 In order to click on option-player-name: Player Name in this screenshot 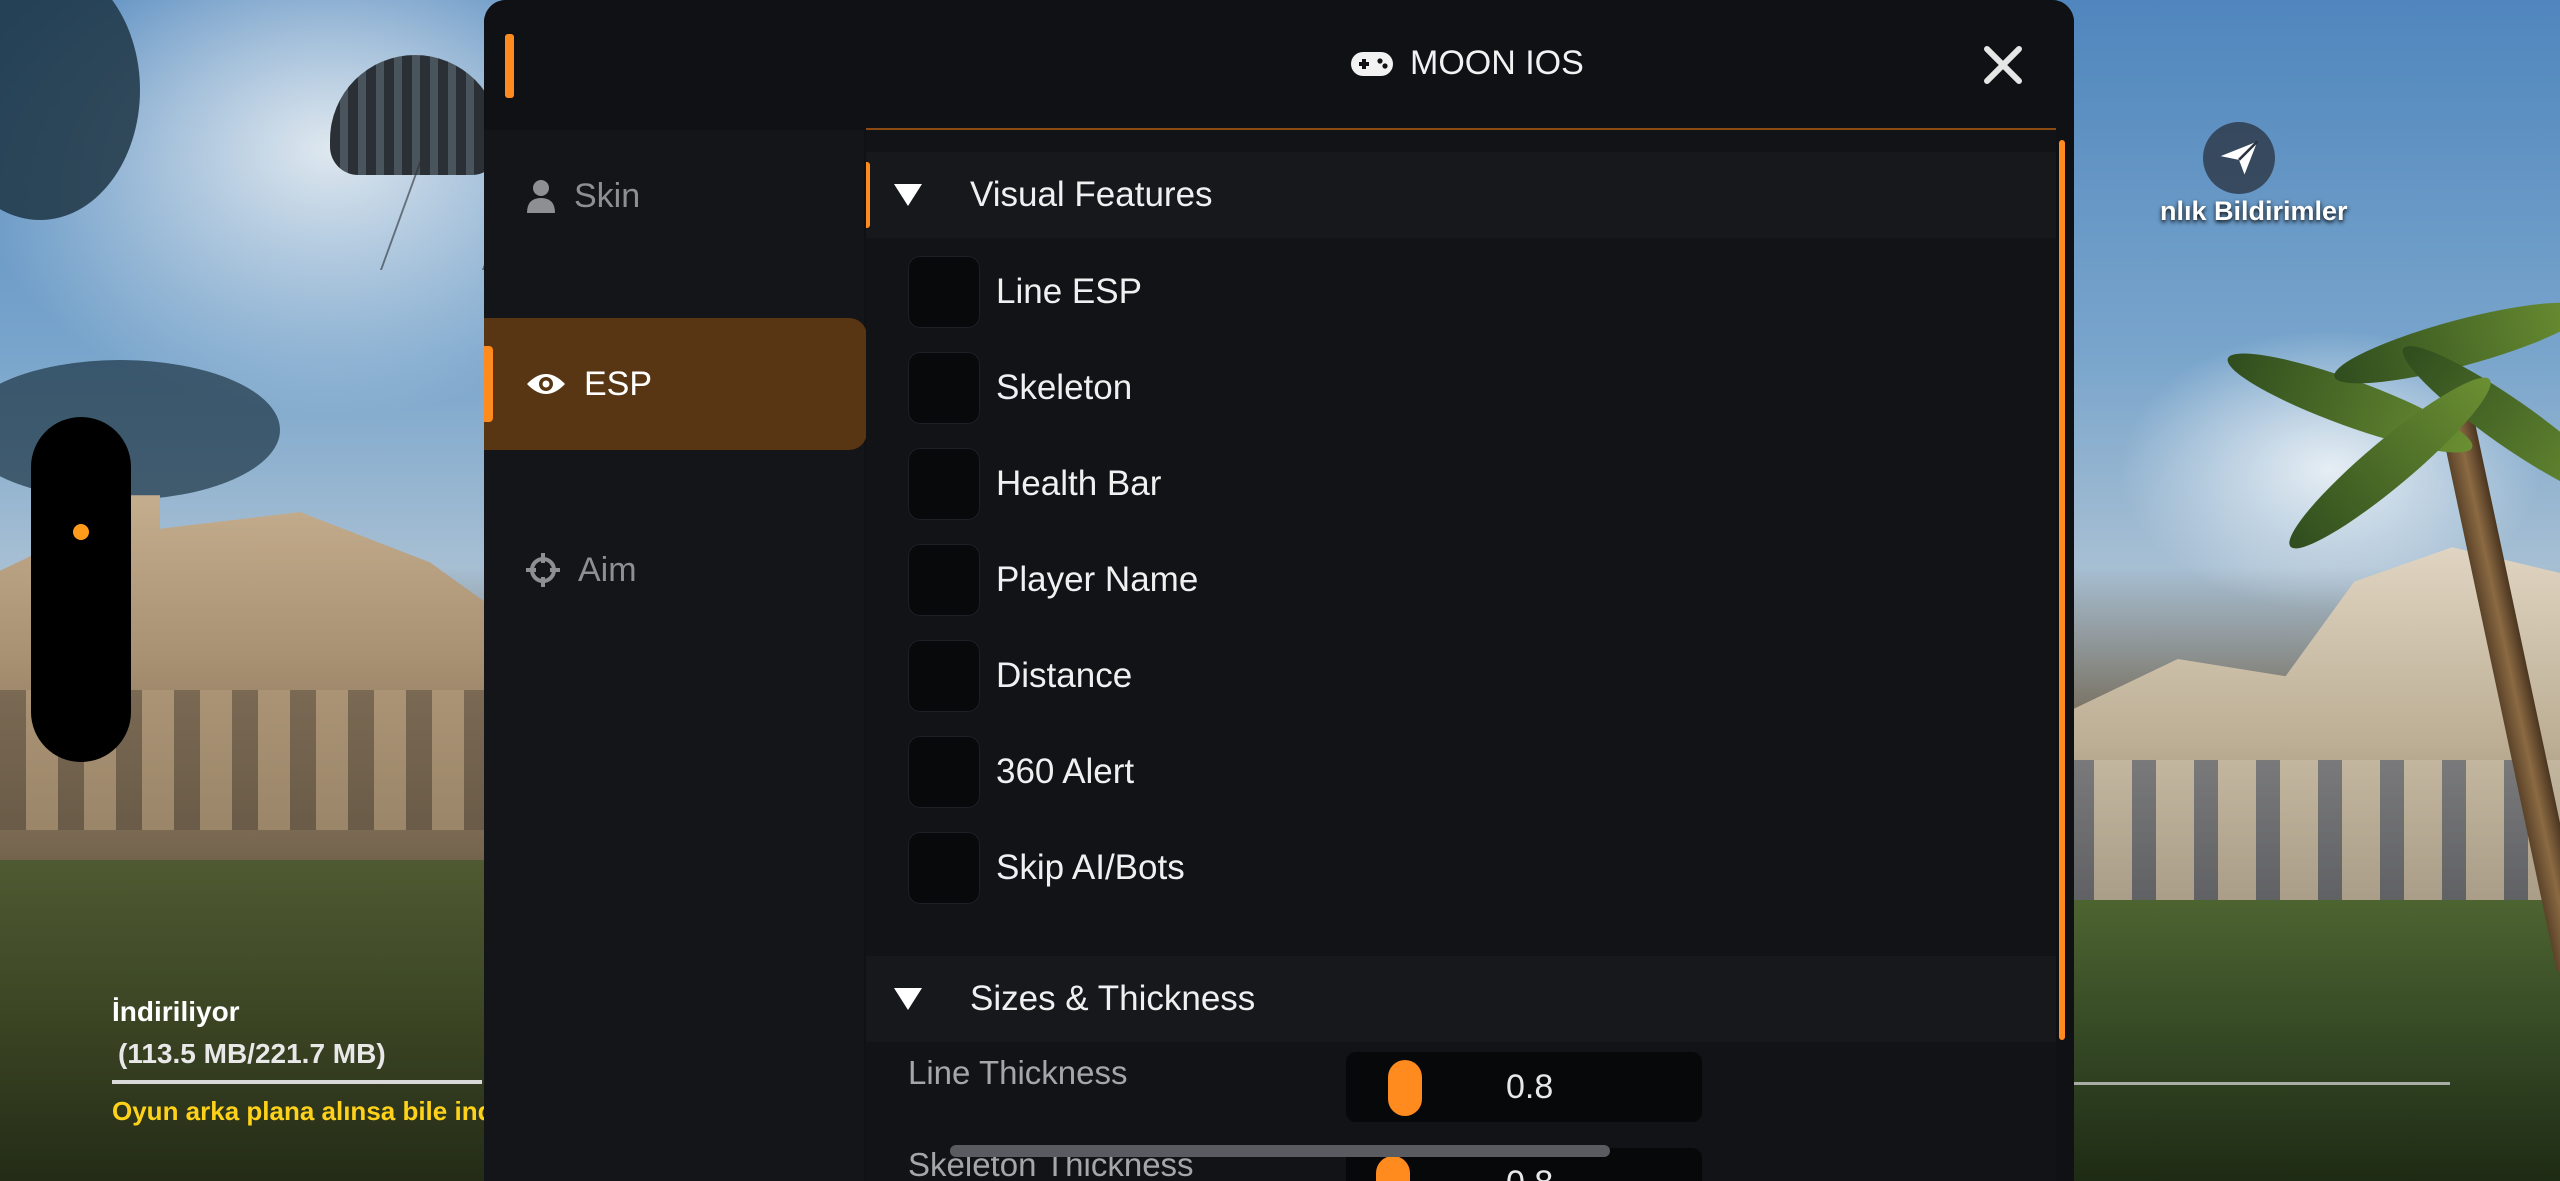, I will do `click(1053, 580)`.